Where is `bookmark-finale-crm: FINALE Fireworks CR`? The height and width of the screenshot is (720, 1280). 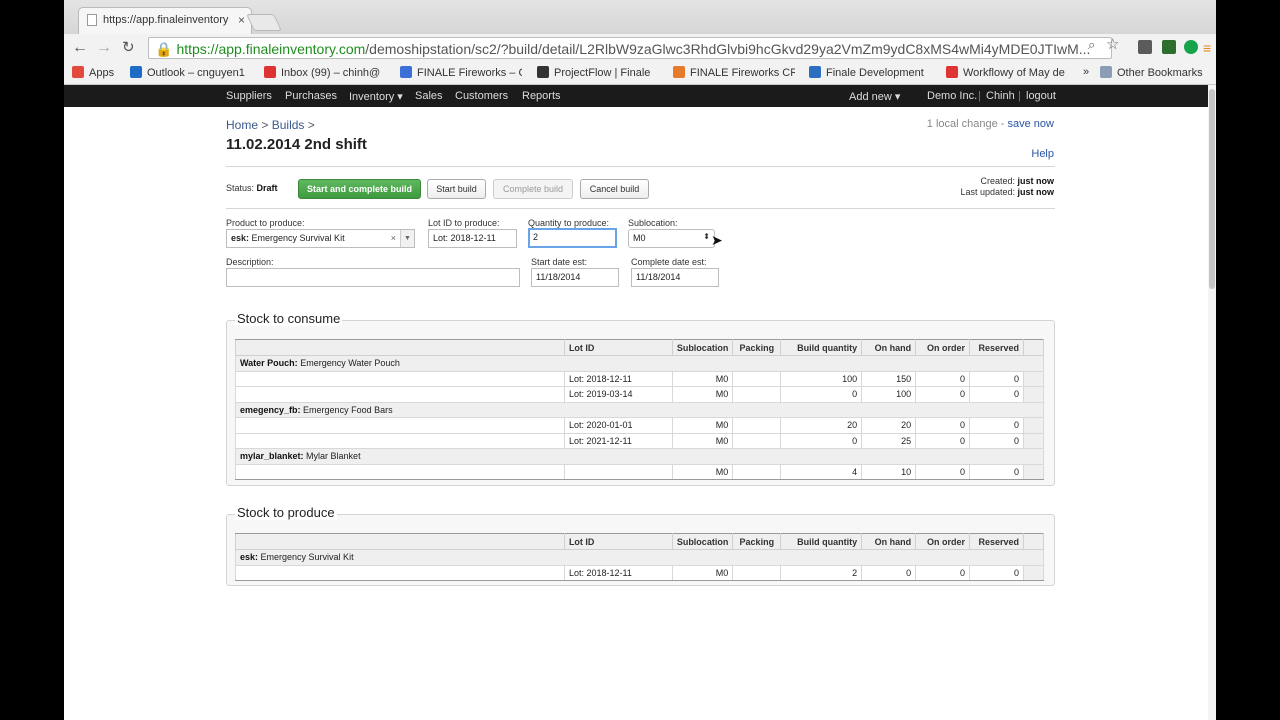
bookmark-finale-crm: FINALE Fireworks CR is located at coordinates (734, 72).